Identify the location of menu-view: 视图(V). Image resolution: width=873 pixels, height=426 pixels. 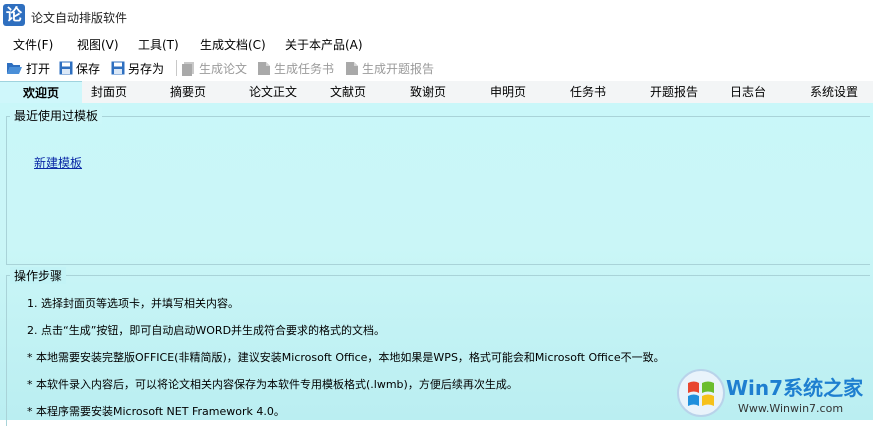
(98, 44).